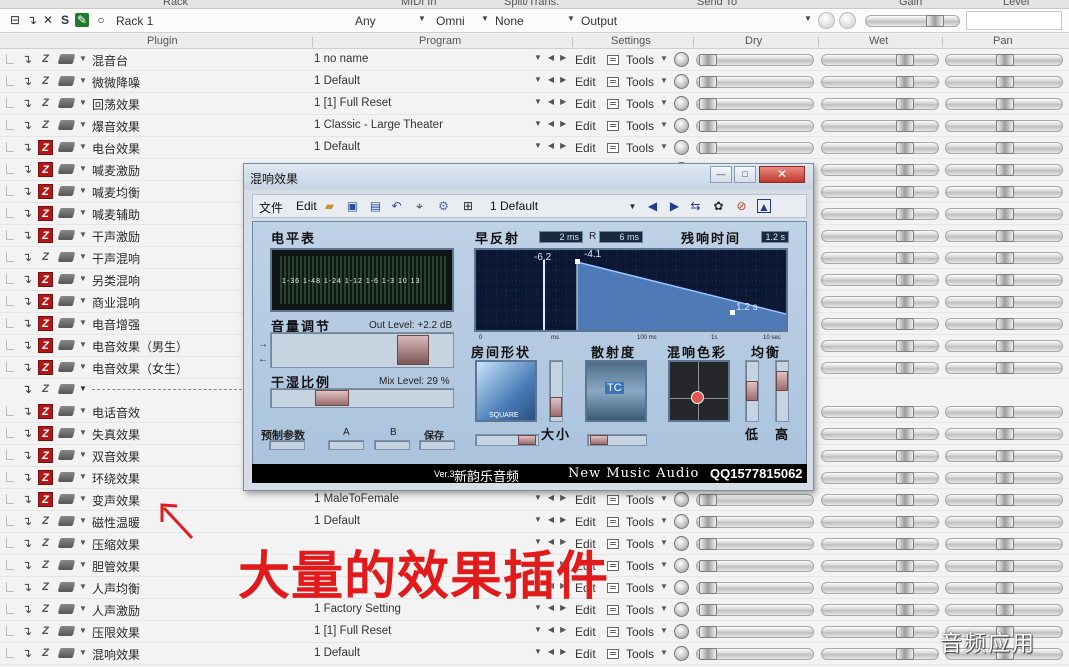 The image size is (1069, 667). Describe the element at coordinates (599, 440) in the screenshot. I see `diffusion-knob` at that location.